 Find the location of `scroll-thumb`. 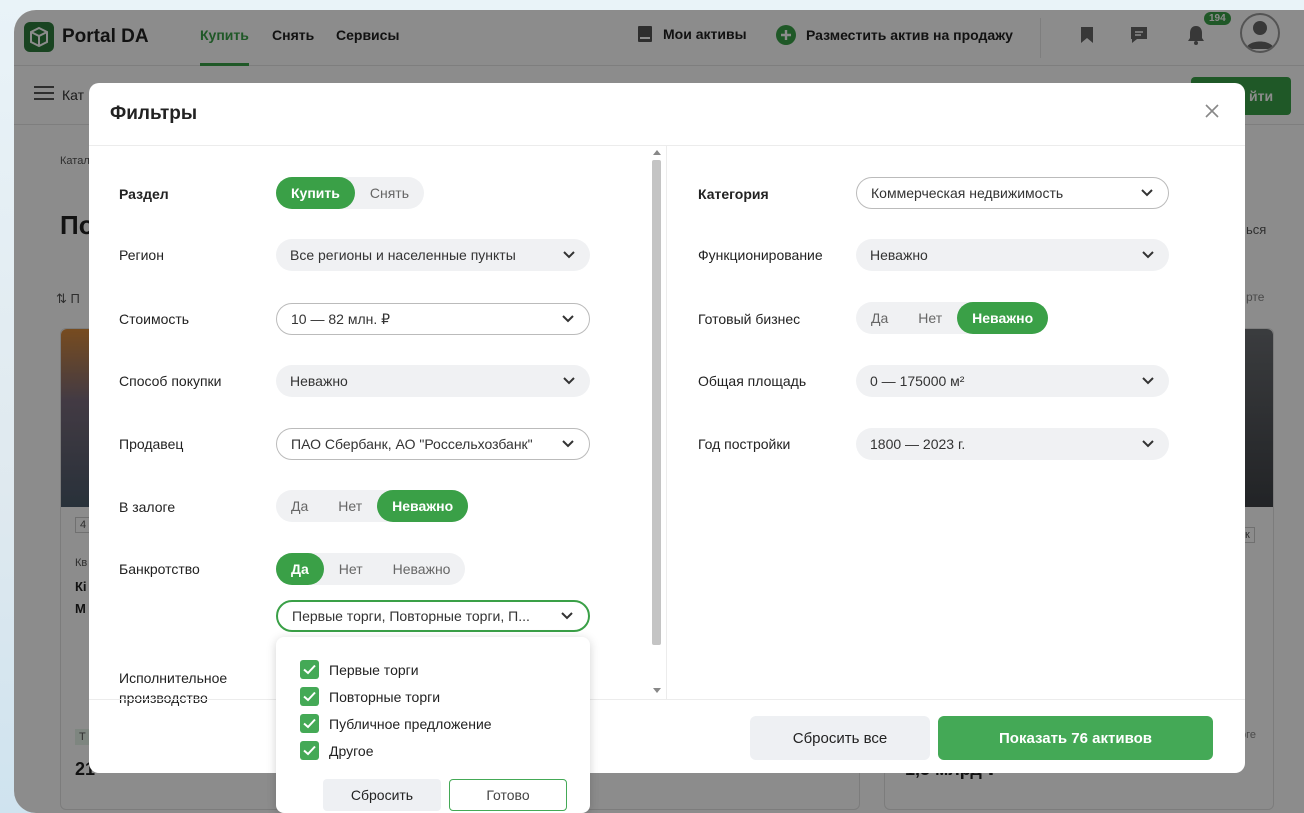

scroll-thumb is located at coordinates (656, 402).